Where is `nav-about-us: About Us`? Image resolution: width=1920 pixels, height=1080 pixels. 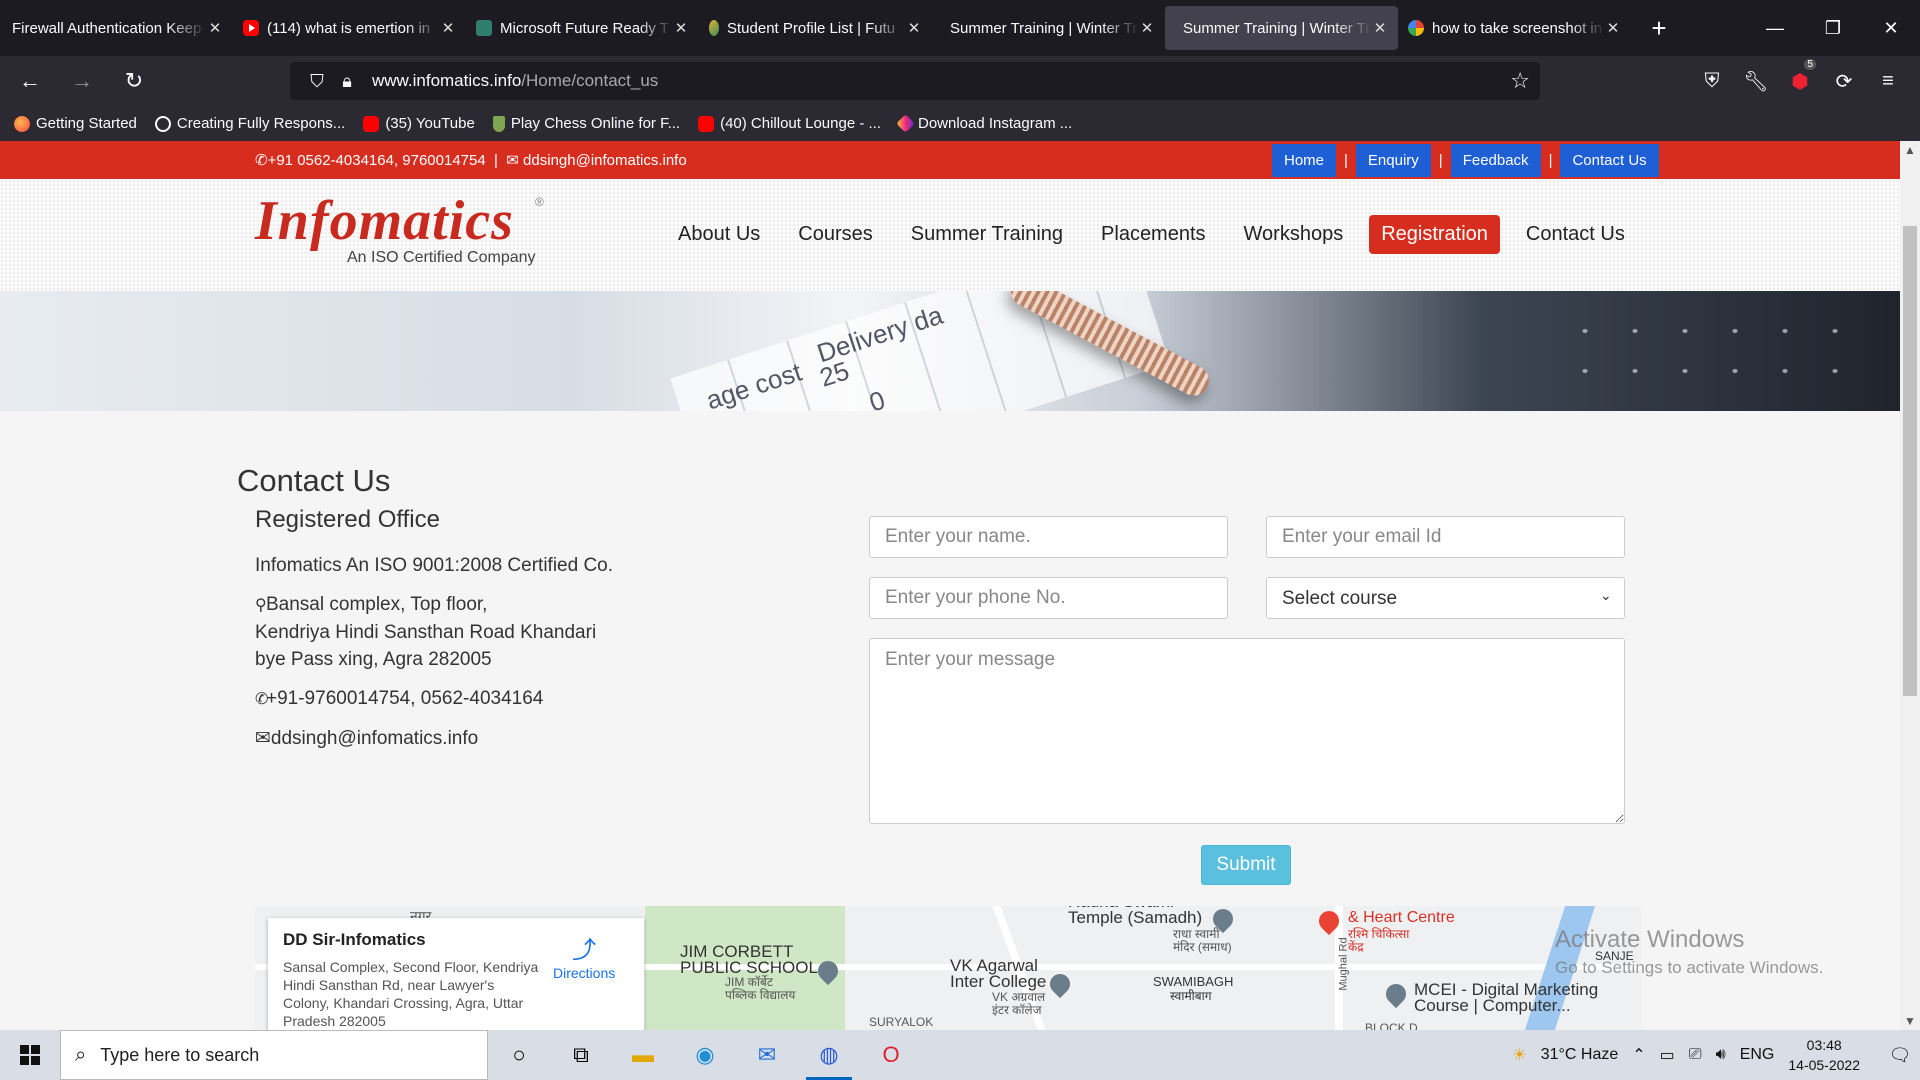 nav-about-us: About Us is located at coordinates (719, 234).